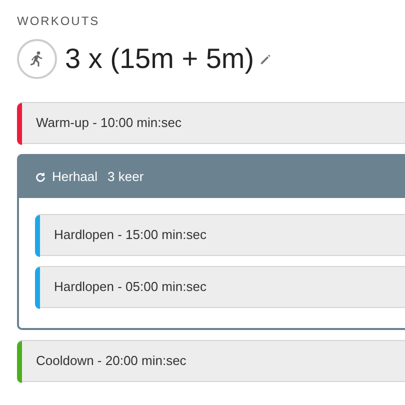 Image resolution: width=405 pixels, height=405 pixels. Describe the element at coordinates (126, 177) in the screenshot. I see `repeat-count: 3 keer` at that location.